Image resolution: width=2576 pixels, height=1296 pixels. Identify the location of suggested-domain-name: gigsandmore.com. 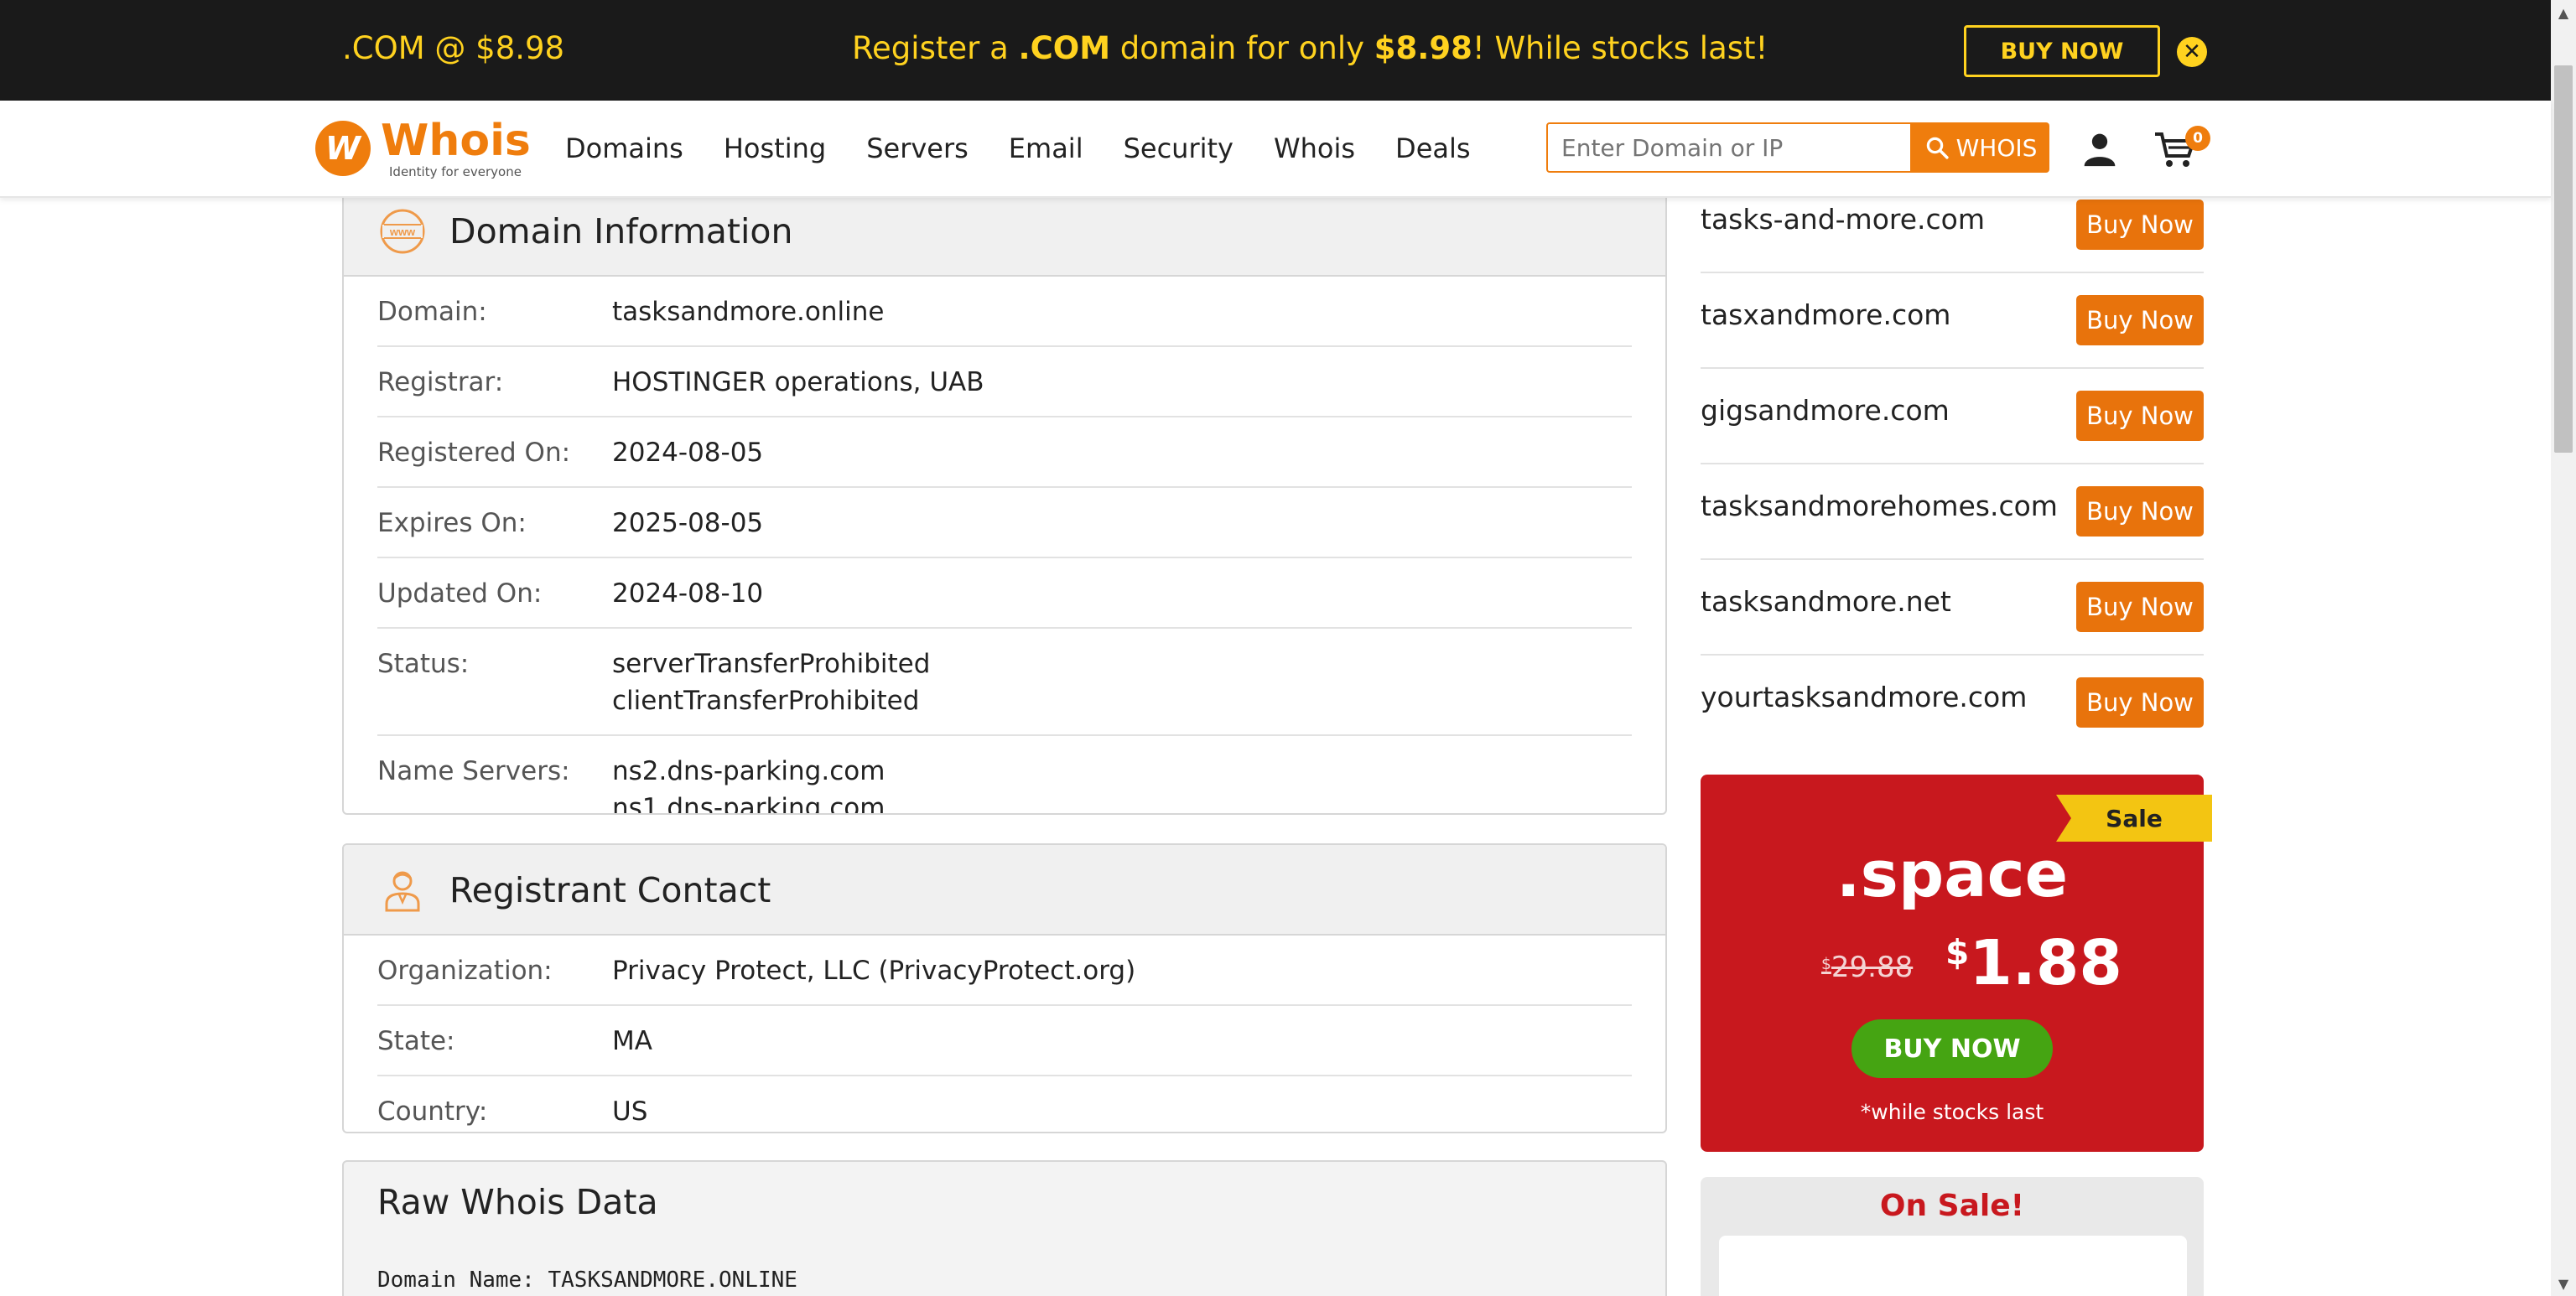
(1826, 410).